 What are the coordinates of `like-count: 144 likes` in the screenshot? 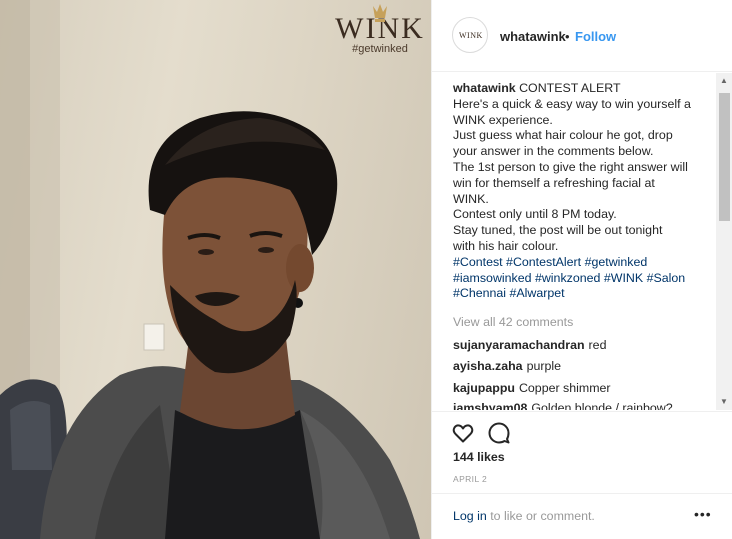 It's located at (479, 457).